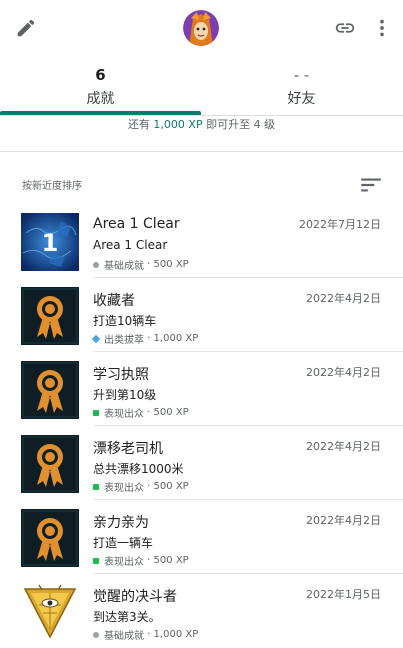 The height and width of the screenshot is (648, 403). I want to click on tab-achievements-label: 成就, so click(100, 99).